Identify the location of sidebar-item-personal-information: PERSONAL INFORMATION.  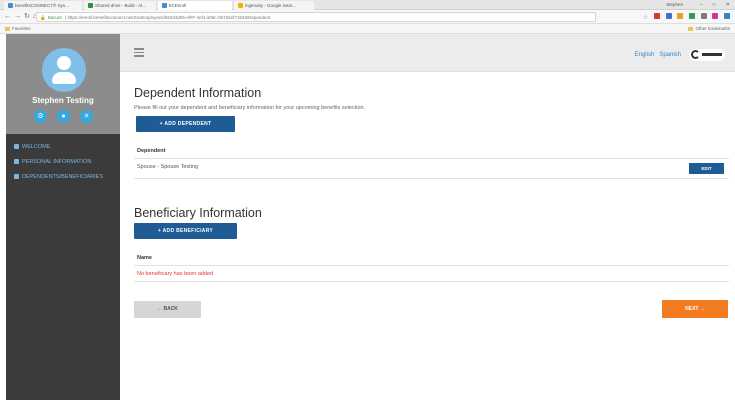
(63, 162).